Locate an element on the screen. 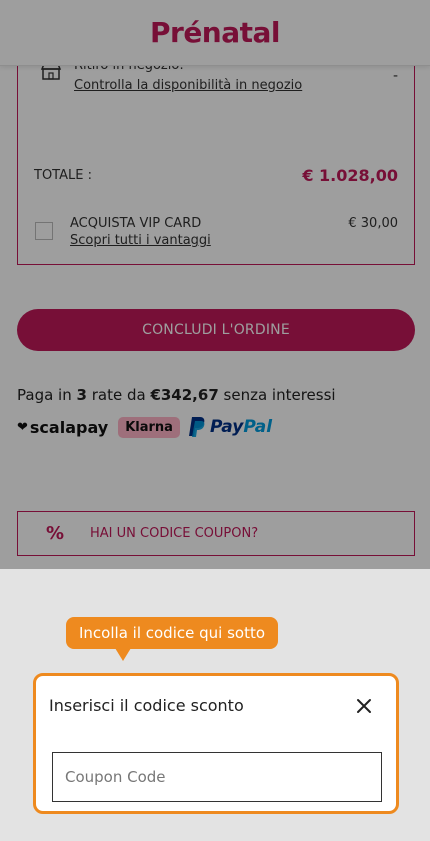 This screenshot has height=841, width=430. close-icon is located at coordinates (364, 706).